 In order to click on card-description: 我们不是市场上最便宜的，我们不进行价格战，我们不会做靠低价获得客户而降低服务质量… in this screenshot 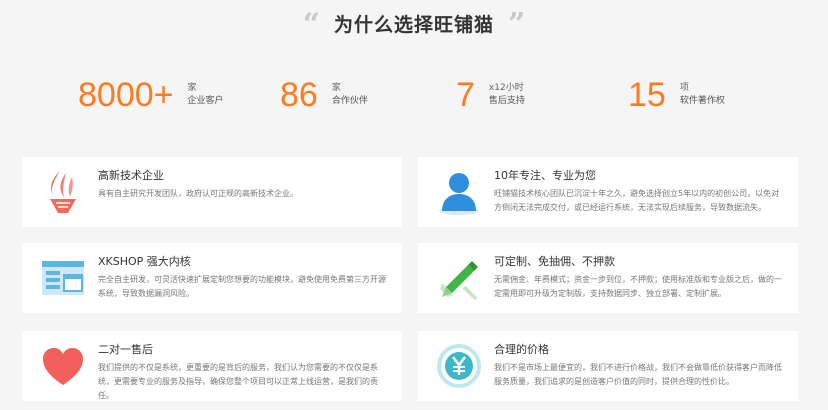, I will do `click(638, 374)`.